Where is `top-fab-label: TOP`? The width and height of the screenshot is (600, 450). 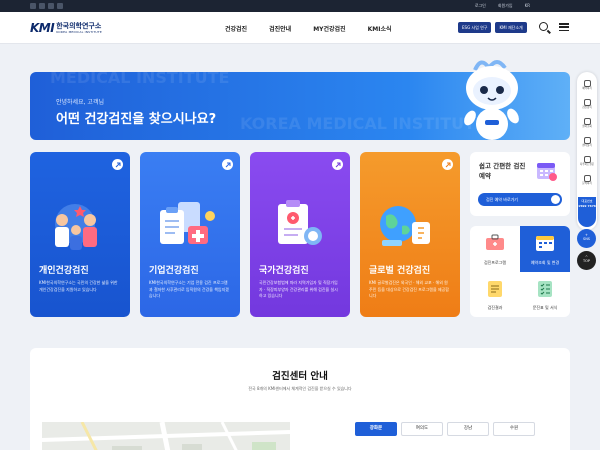
top-fab-label: TOP is located at coordinates (586, 261).